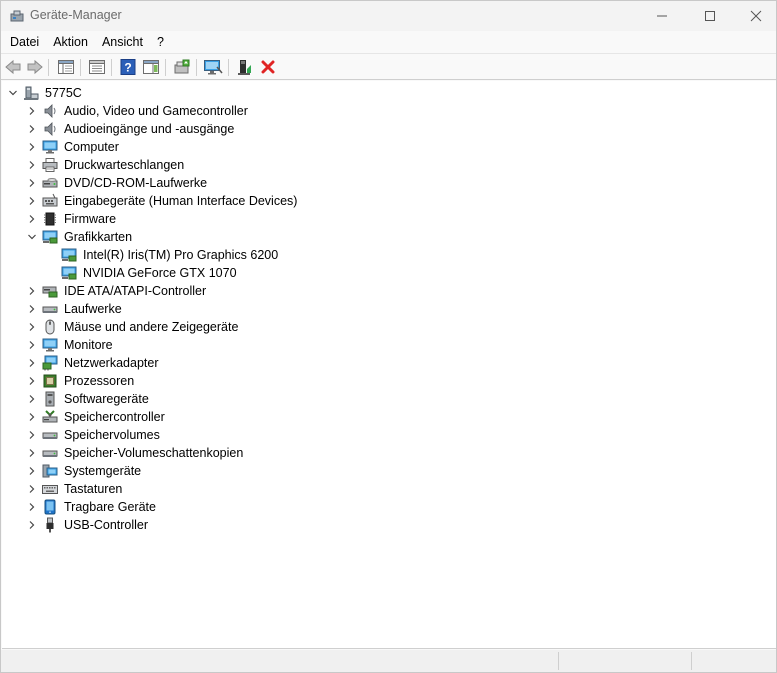 The image size is (777, 673). Describe the element at coordinates (111, 363) in the screenshot. I see `tree-category-label: Netzwerkadapter` at that location.